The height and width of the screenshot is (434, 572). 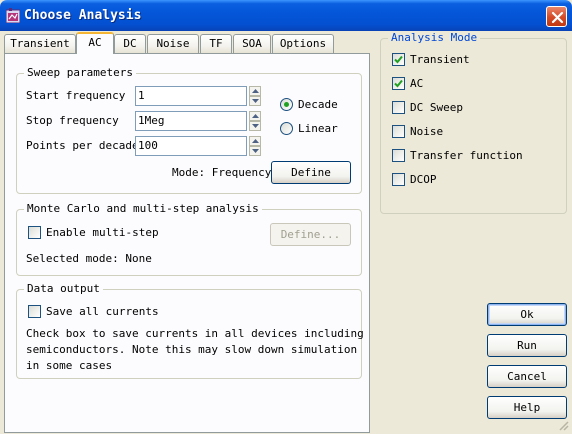 What do you see at coordinates (63, 288) in the screenshot?
I see `group-title: Data output` at bounding box center [63, 288].